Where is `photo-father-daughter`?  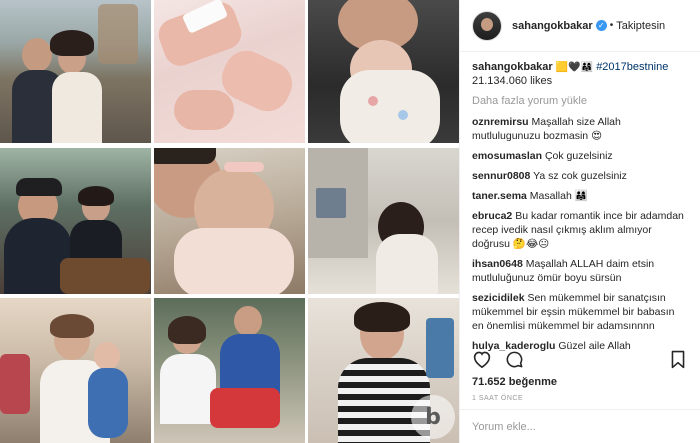 photo-father-daughter is located at coordinates (229, 221).